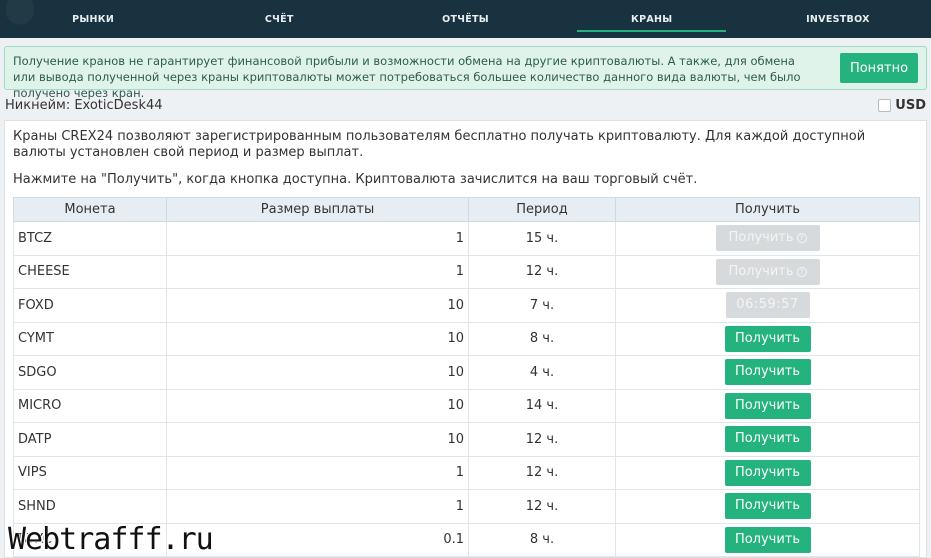 The width and height of the screenshot is (931, 558). I want to click on col-header-coin: Монета, so click(90, 209).